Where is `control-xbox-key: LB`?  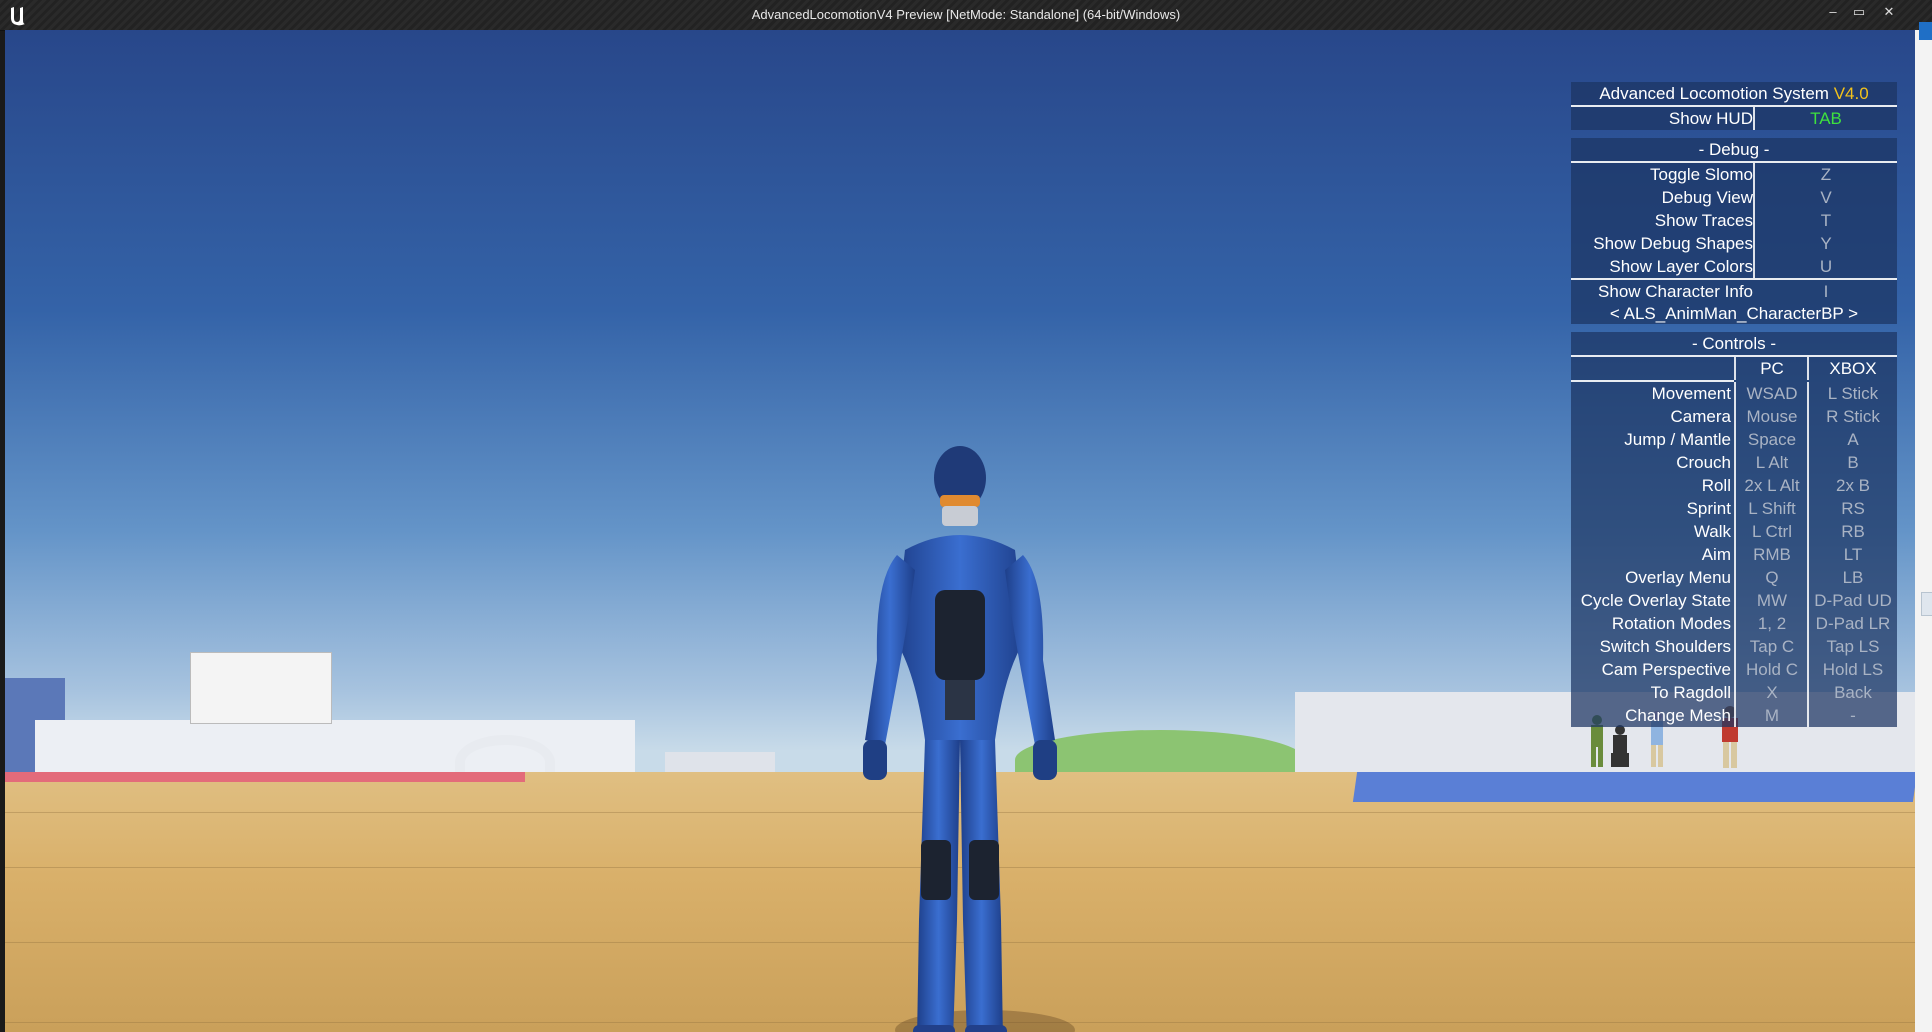
control-xbox-key: LB is located at coordinates (1853, 577).